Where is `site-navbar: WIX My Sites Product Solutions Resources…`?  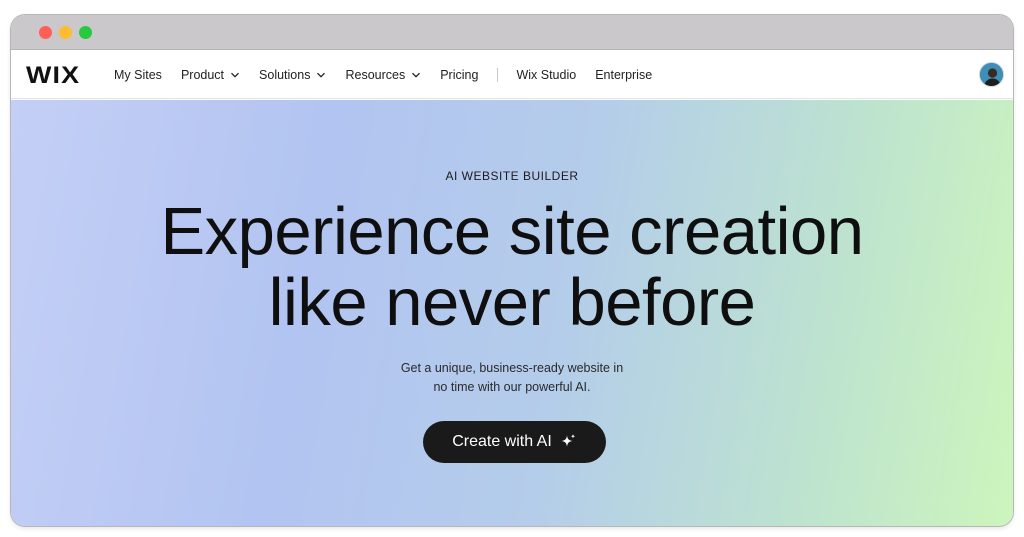
site-navbar: WIX My Sites Product Solutions Resources… is located at coordinates (512, 74).